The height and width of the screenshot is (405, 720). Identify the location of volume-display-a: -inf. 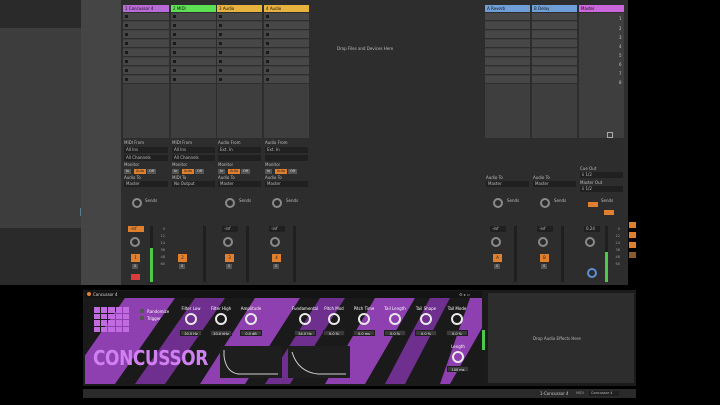
(498, 229).